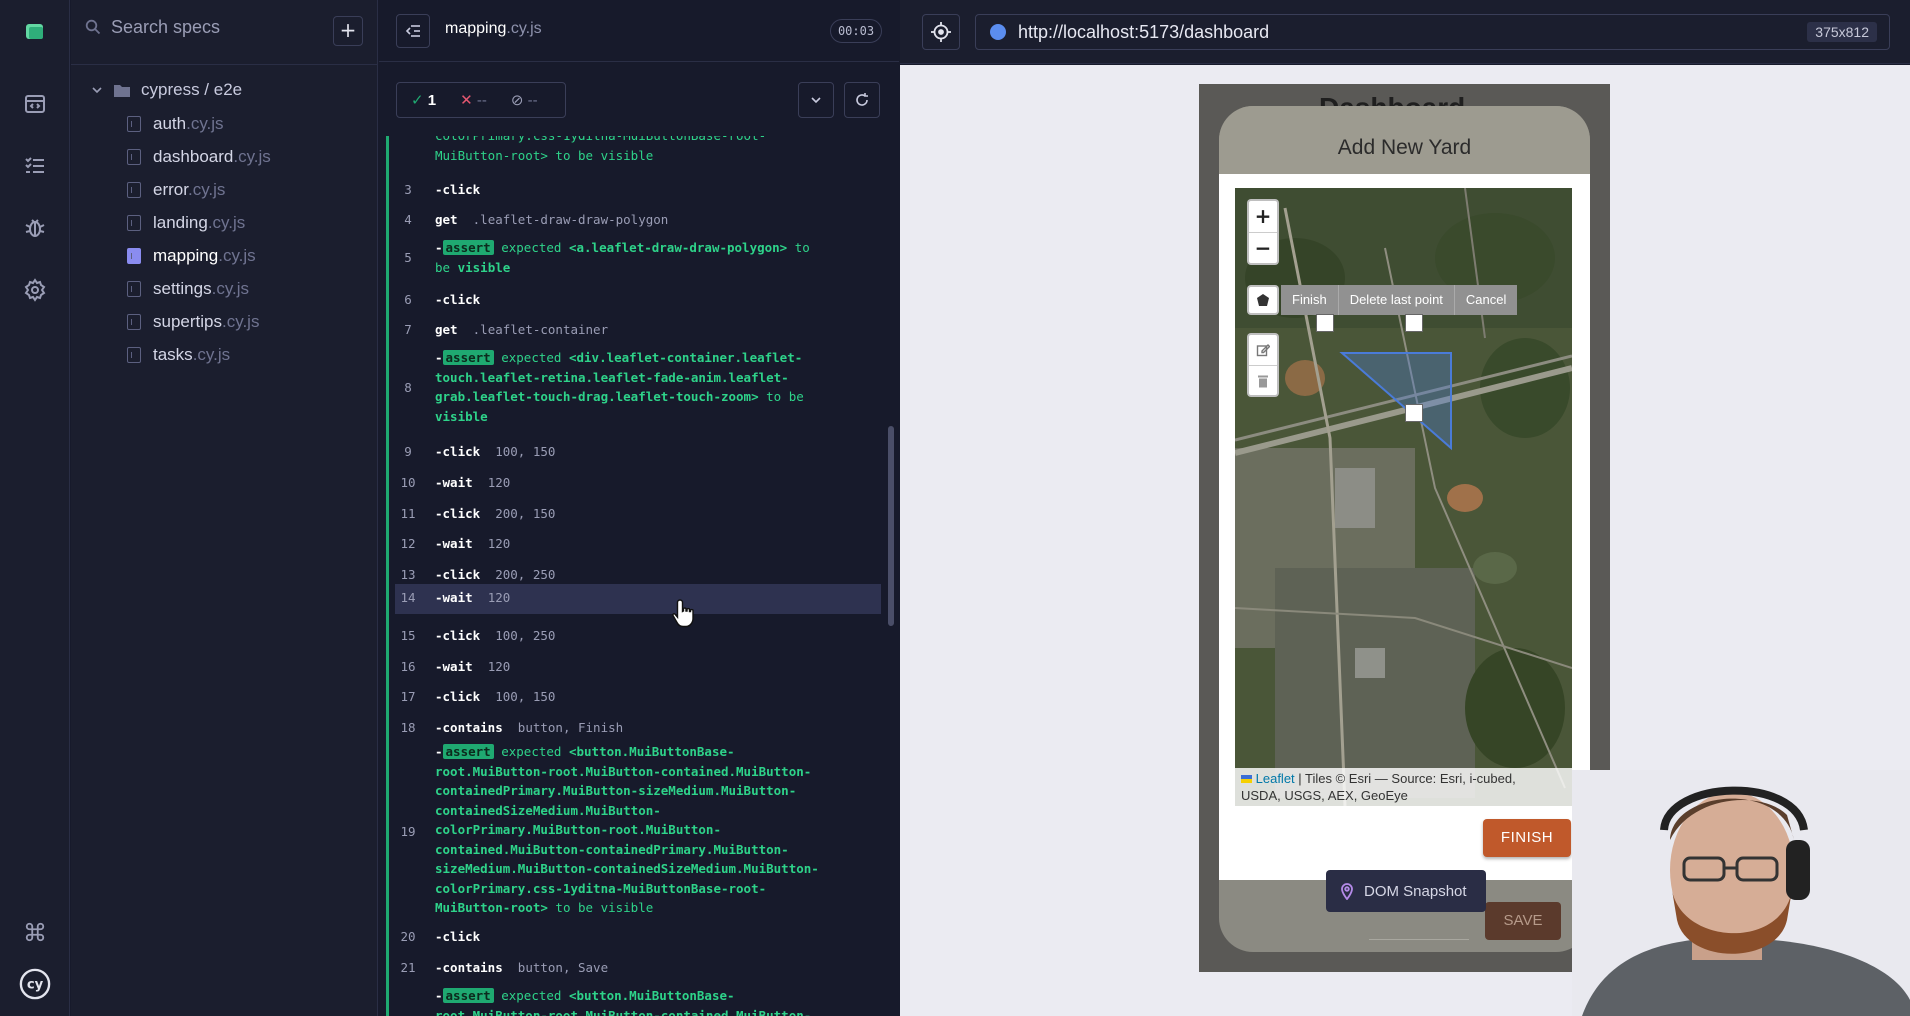 The height and width of the screenshot is (1016, 1910). Describe the element at coordinates (638, 669) in the screenshot. I see `command-row: 16 -wait 120` at that location.